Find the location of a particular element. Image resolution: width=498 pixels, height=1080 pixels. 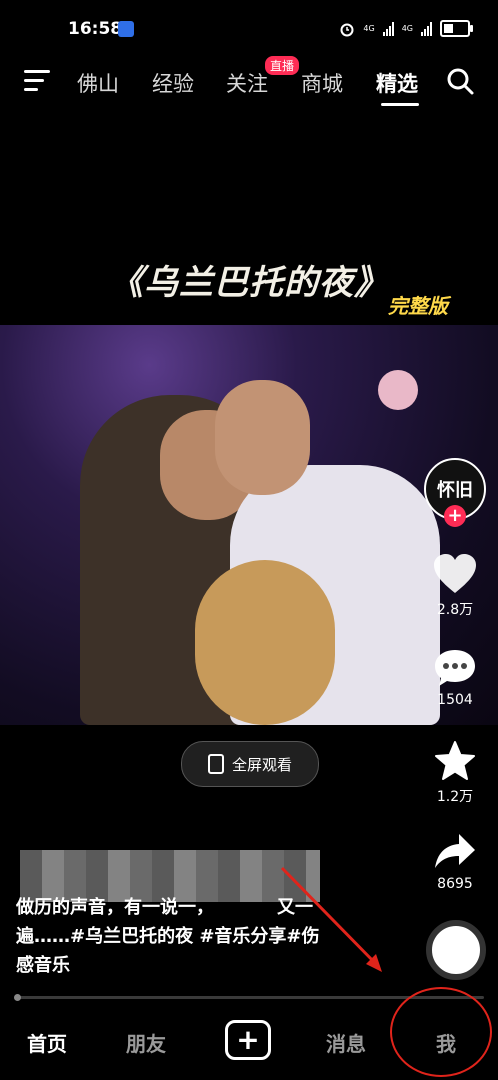

share-arrow-icon is located at coordinates (455, 851).